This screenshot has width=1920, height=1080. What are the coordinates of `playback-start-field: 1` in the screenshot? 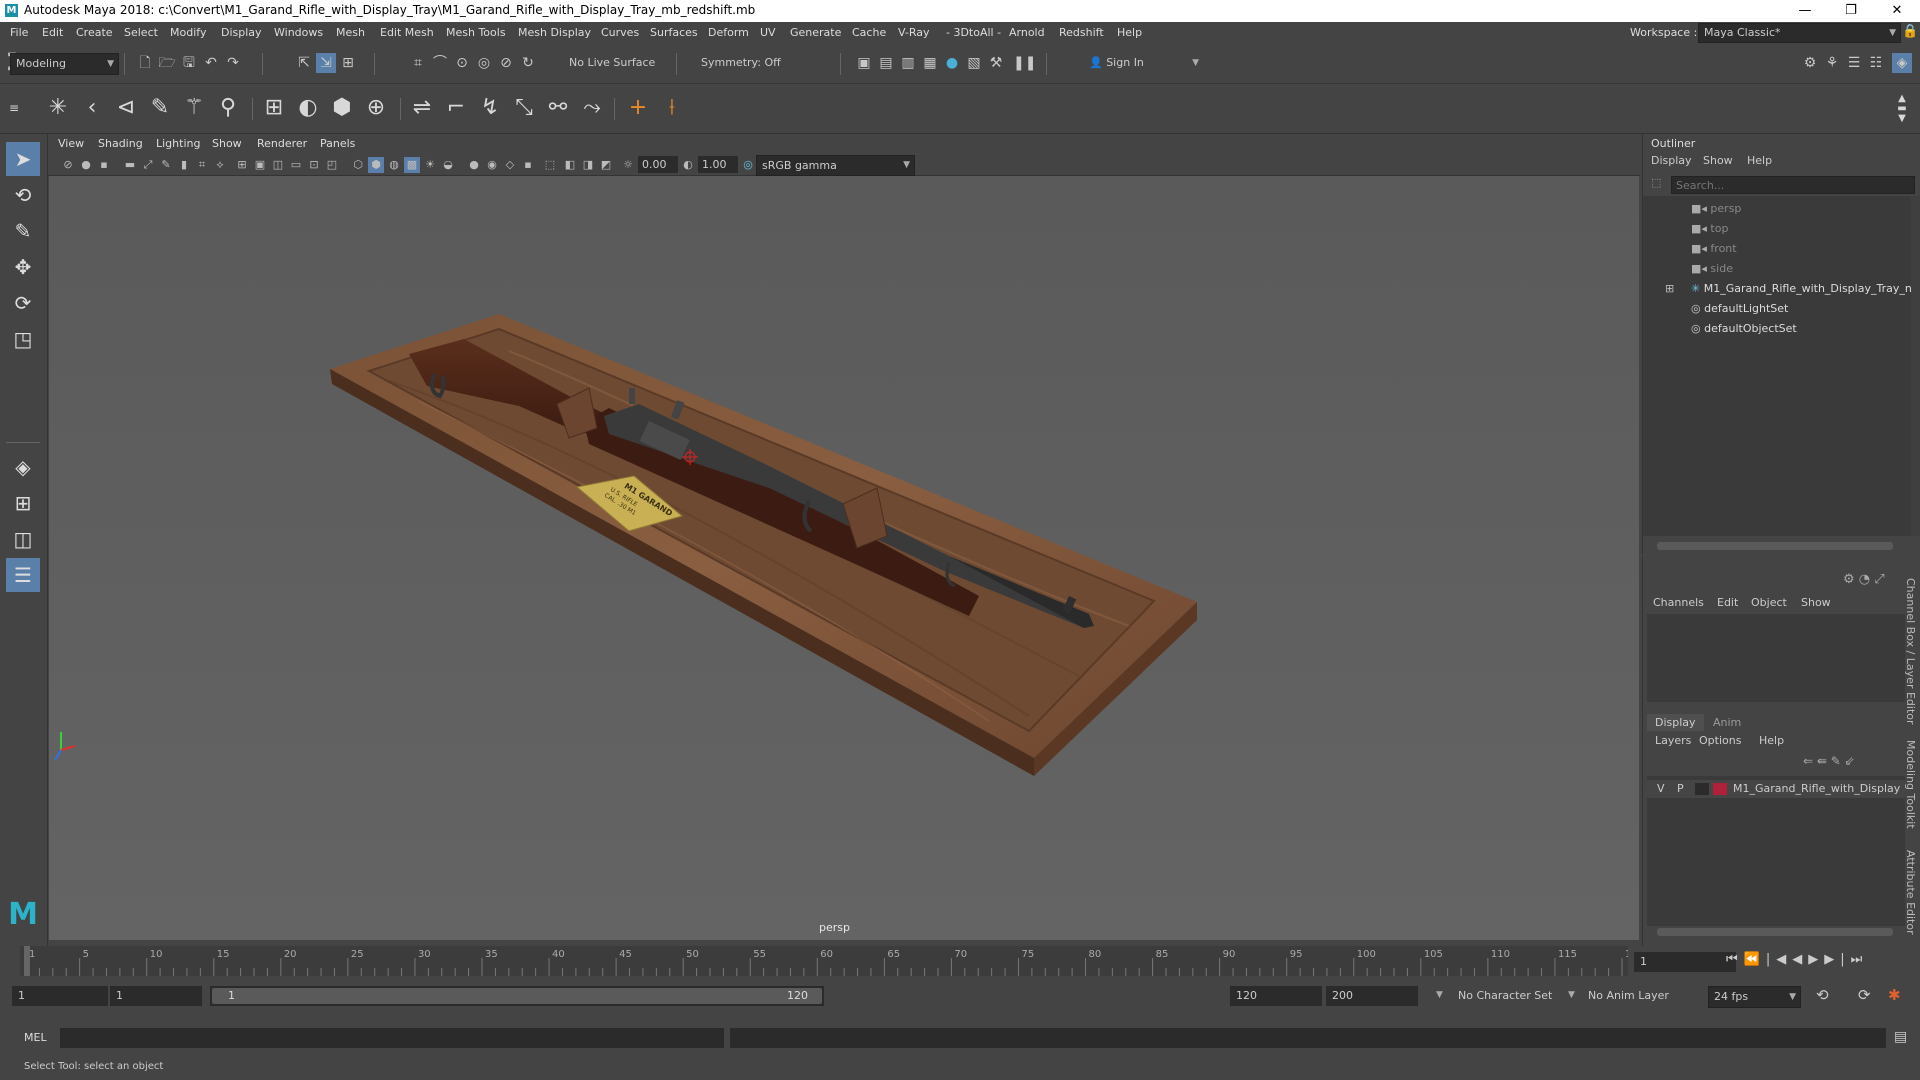 It's located at (156, 996).